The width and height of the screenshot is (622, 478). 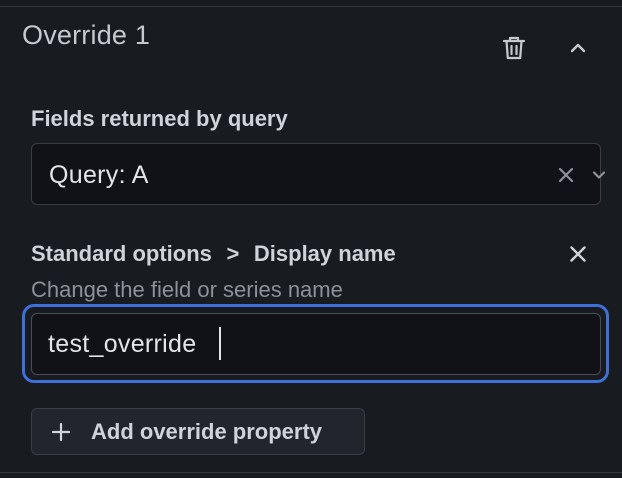 What do you see at coordinates (187, 289) in the screenshot?
I see `property-description: Change the field or series name` at bounding box center [187, 289].